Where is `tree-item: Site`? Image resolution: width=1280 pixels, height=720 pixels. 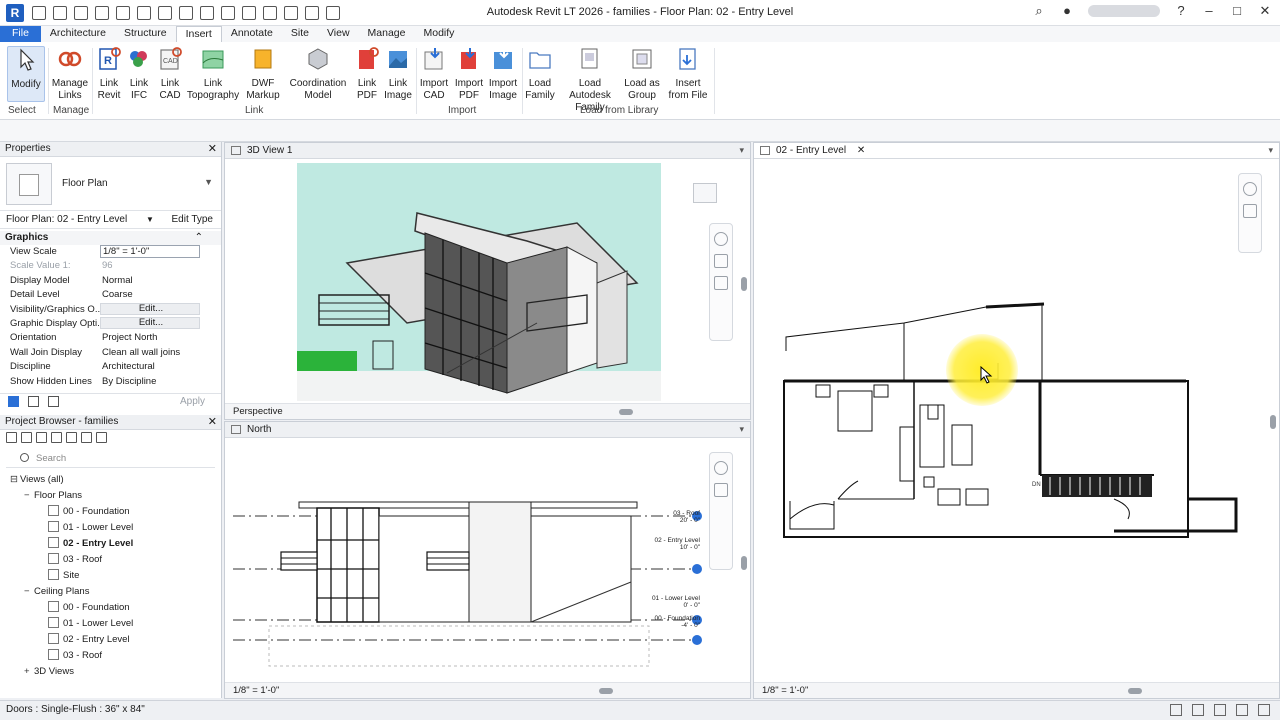 tree-item: Site is located at coordinates (110, 576).